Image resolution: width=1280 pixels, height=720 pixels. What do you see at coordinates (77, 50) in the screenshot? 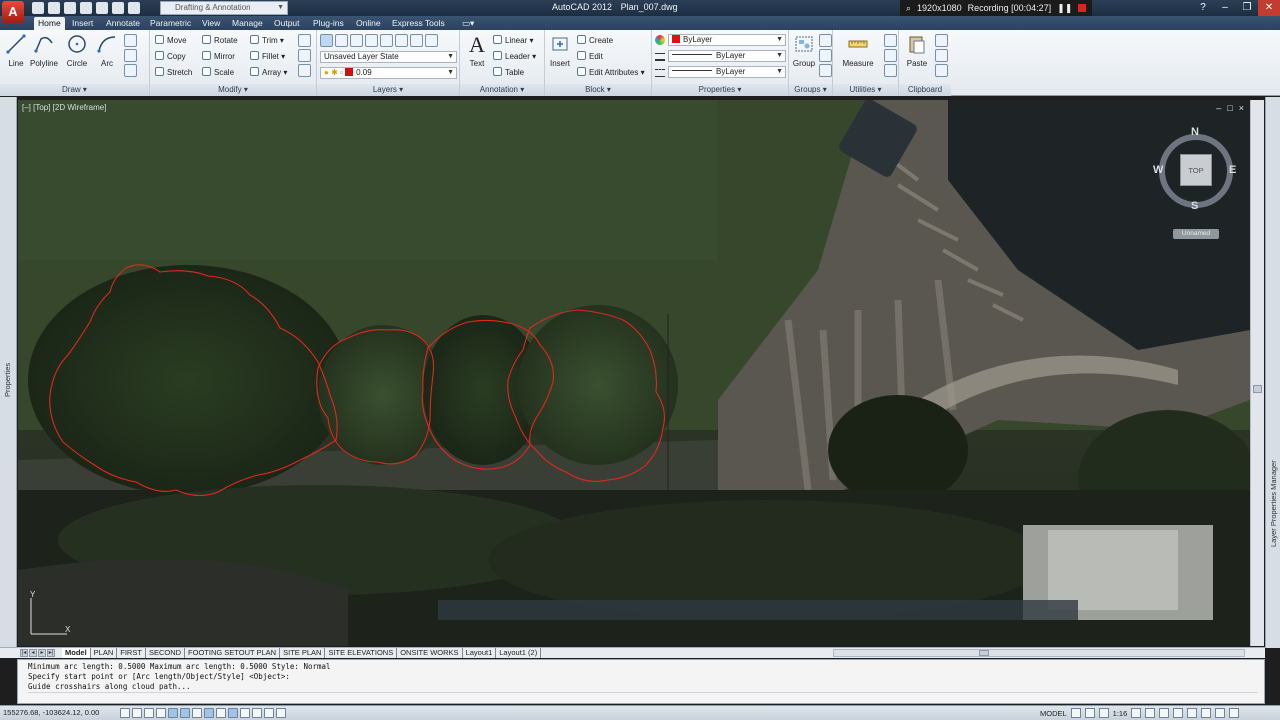
I see `circle-button: Circle` at bounding box center [77, 50].